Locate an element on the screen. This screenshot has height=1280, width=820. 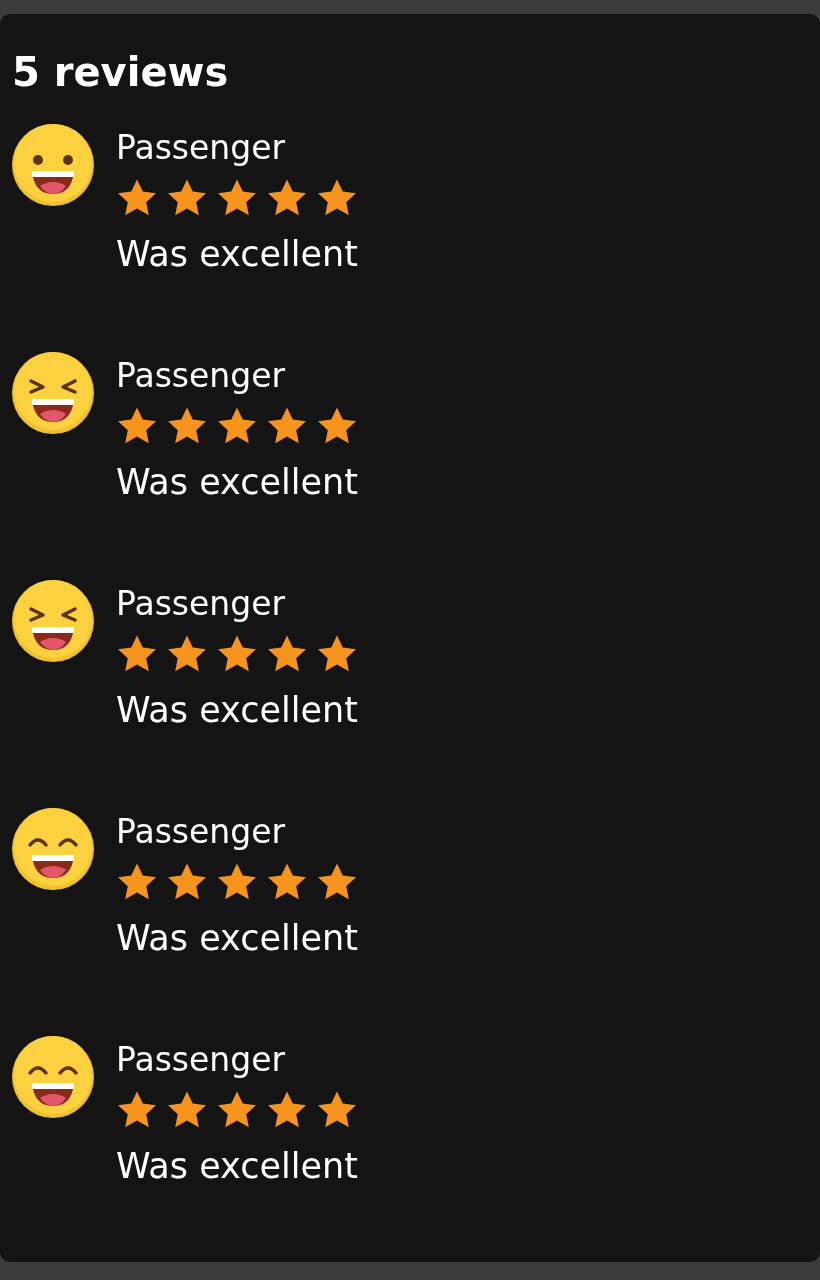
reviews-title: 5 reviews is located at coordinates (121, 72).